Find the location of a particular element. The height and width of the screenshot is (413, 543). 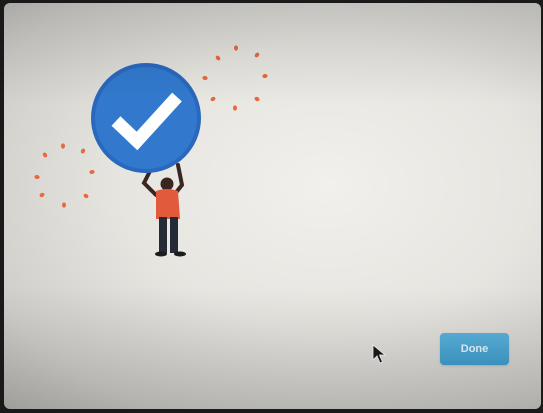

done-button: Done is located at coordinates (474, 349).